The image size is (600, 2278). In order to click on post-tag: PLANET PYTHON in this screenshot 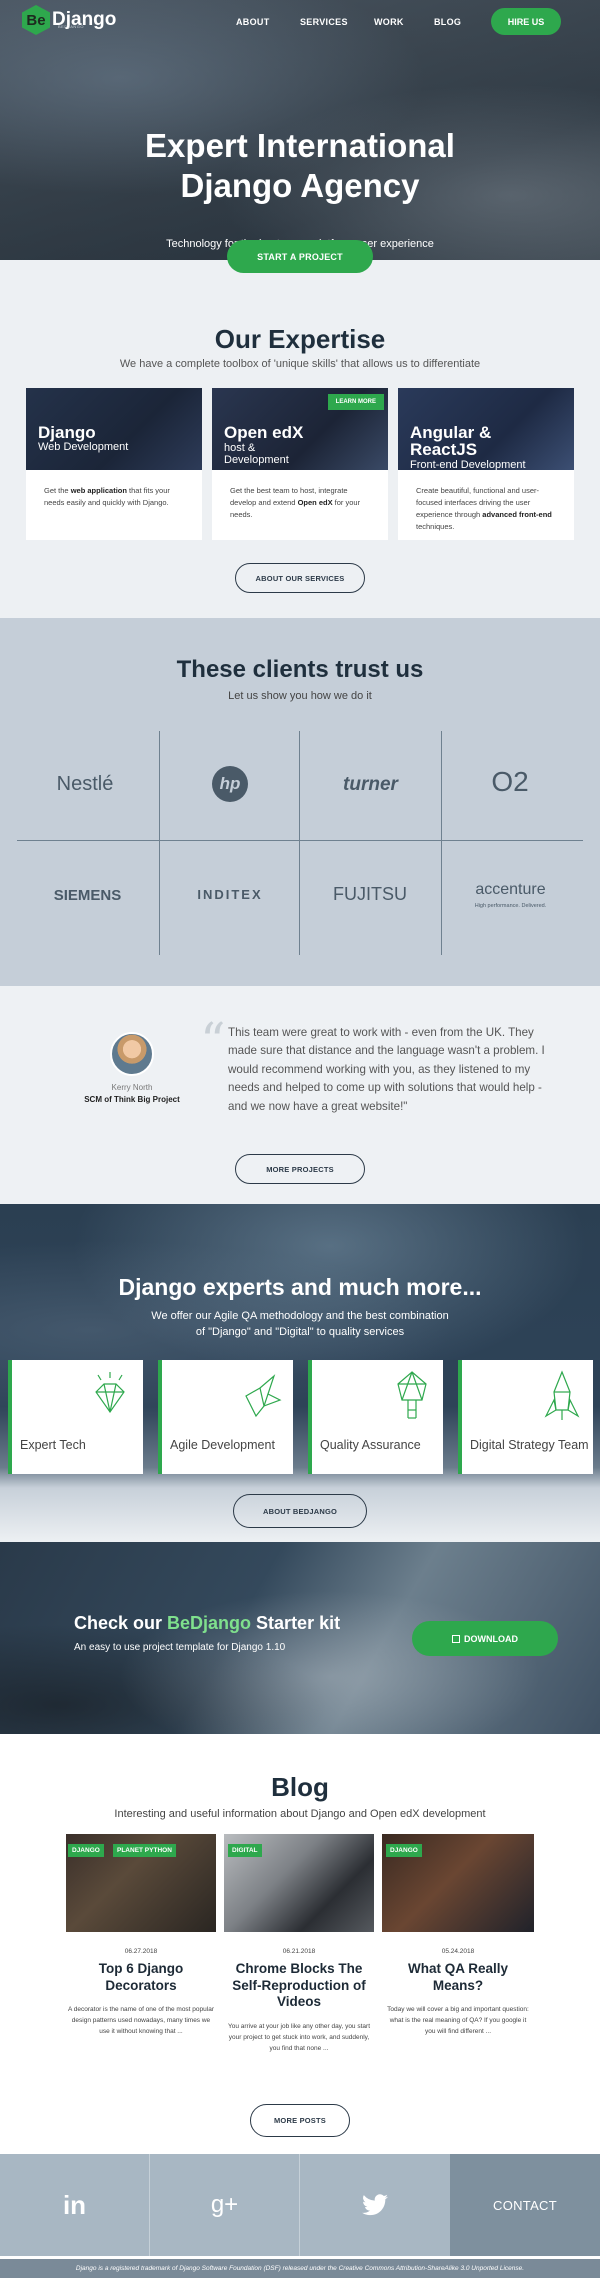, I will do `click(144, 1850)`.